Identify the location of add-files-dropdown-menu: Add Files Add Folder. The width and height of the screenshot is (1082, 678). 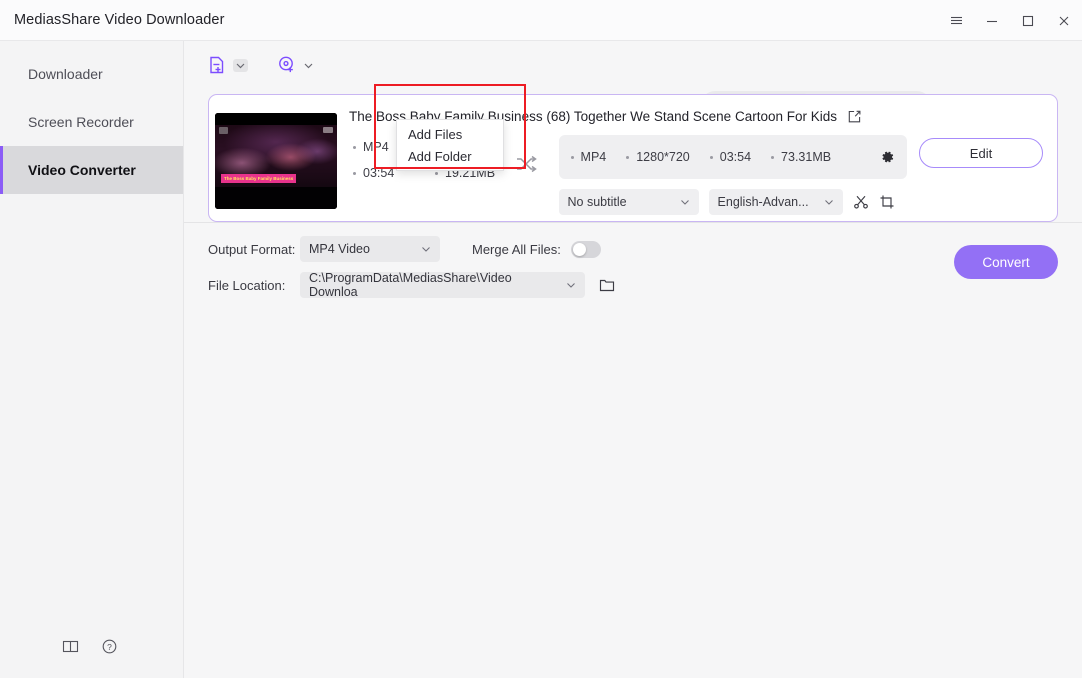
(450, 145).